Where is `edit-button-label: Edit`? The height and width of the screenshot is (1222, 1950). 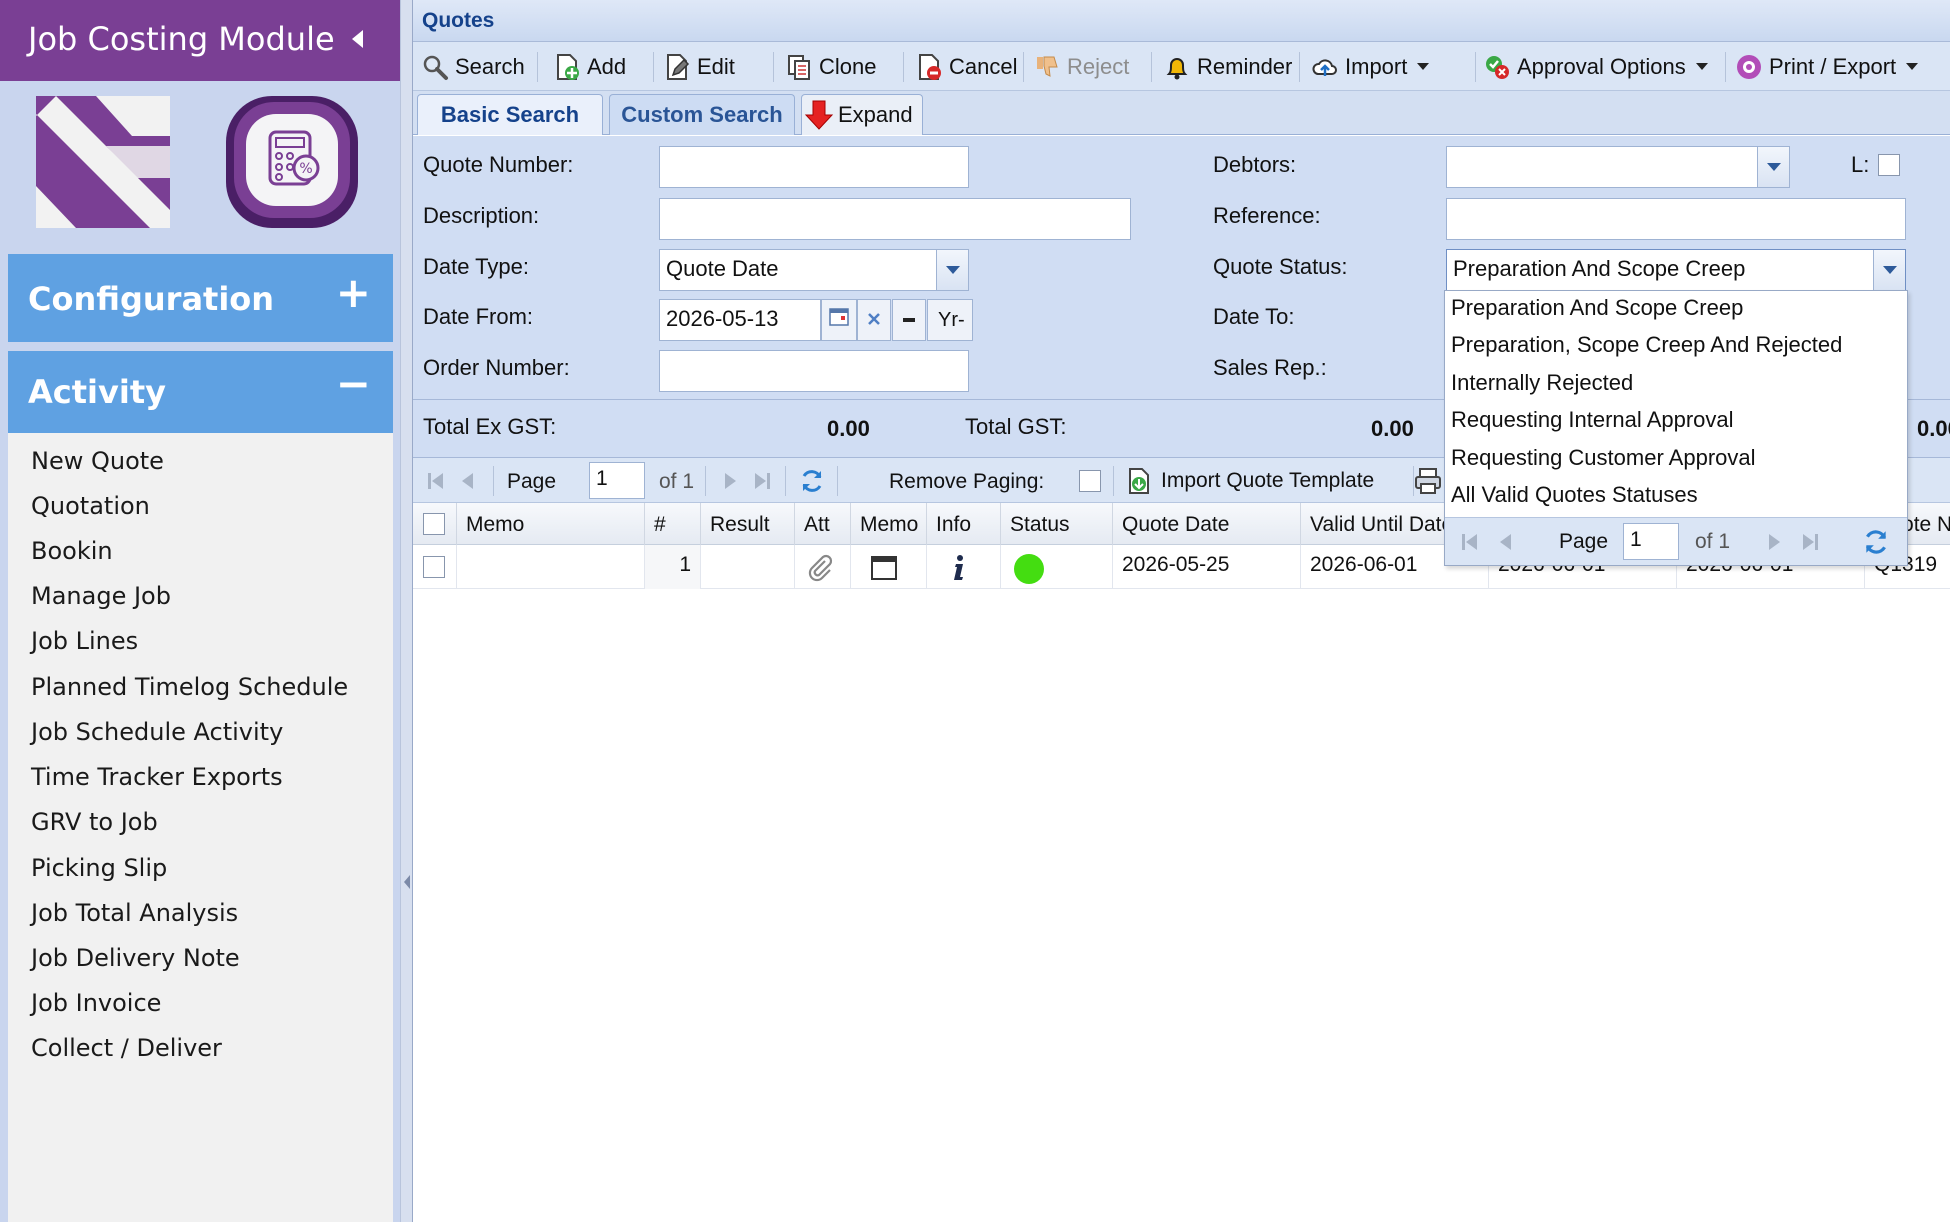
edit-button-label: Edit is located at coordinates (716, 66).